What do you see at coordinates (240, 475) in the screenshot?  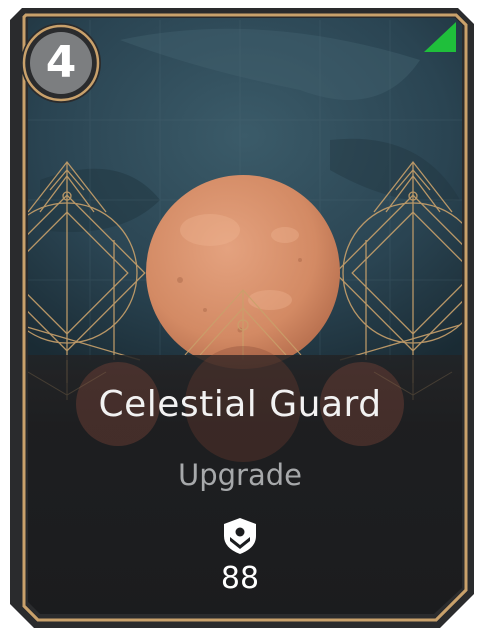 I see `card-type-label: Upgrade` at bounding box center [240, 475].